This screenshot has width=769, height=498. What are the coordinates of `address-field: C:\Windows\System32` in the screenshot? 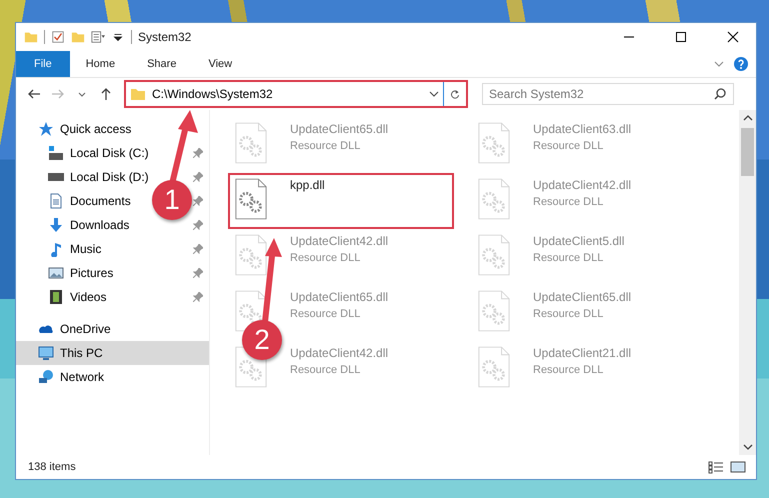 It's located at (285, 94).